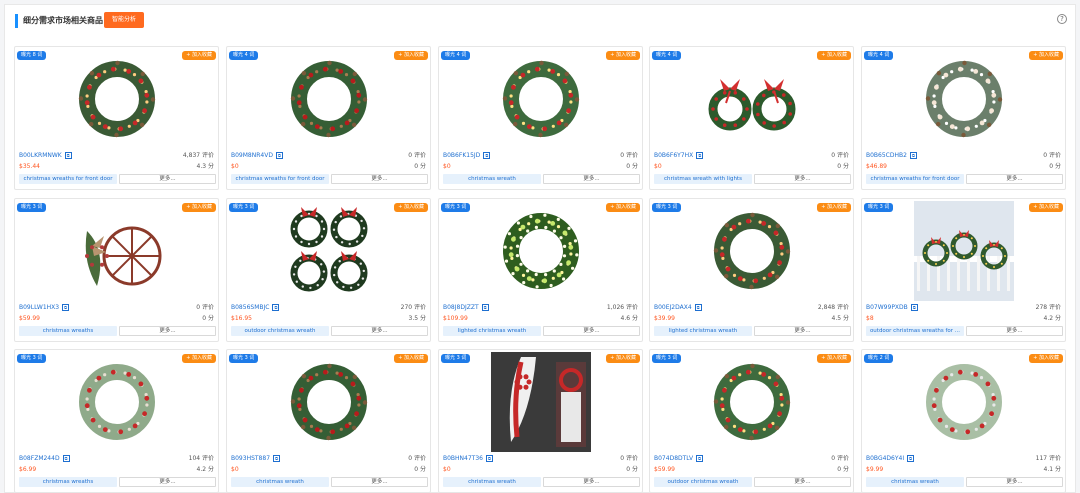 The image size is (1080, 493). What do you see at coordinates (68, 482) in the screenshot?
I see `keyword-tag: christmas wreaths` at bounding box center [68, 482].